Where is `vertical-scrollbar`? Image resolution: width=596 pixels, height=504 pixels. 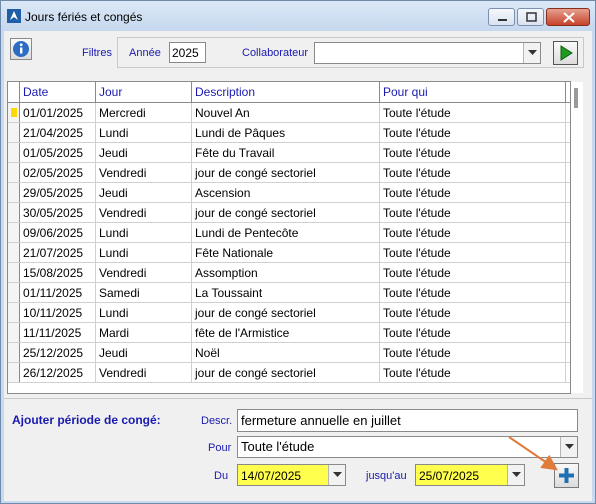
vertical-scrollbar is located at coordinates (577, 237).